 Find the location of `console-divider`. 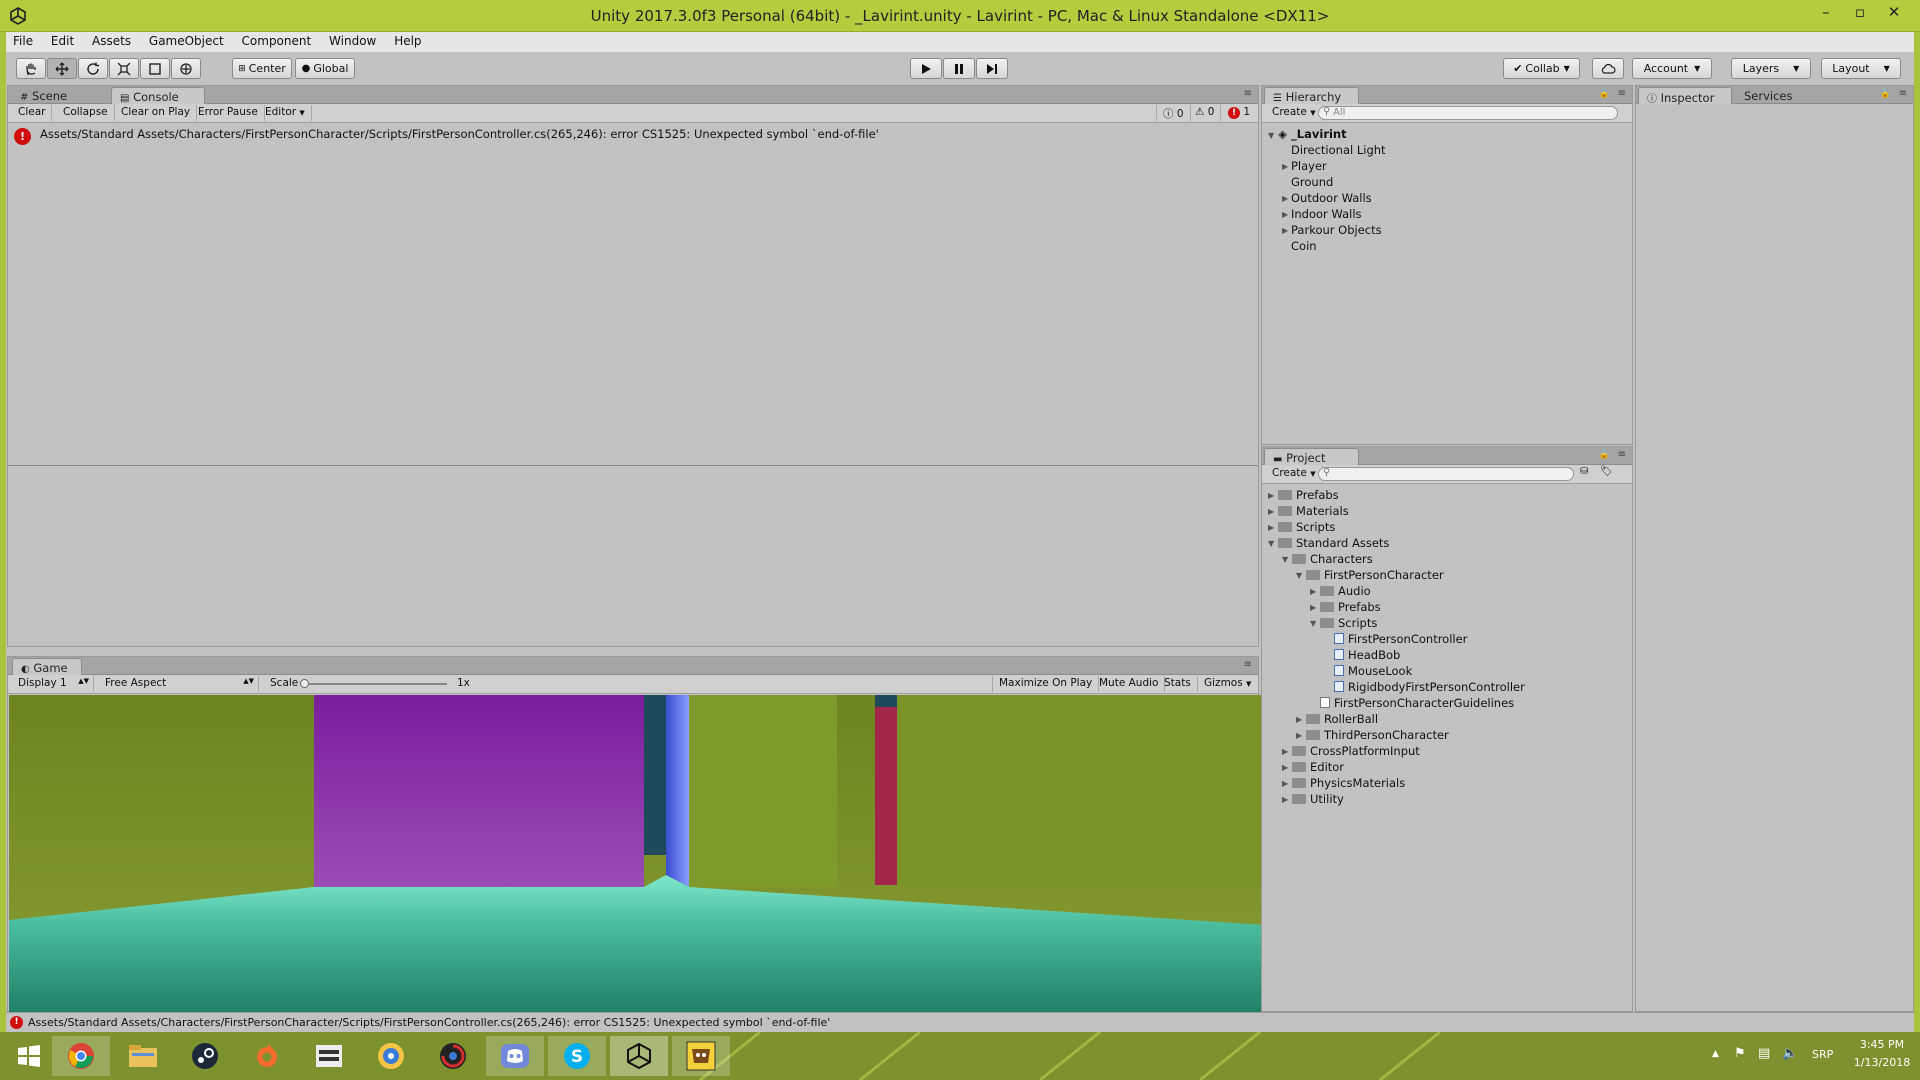

console-divider is located at coordinates (633, 465).